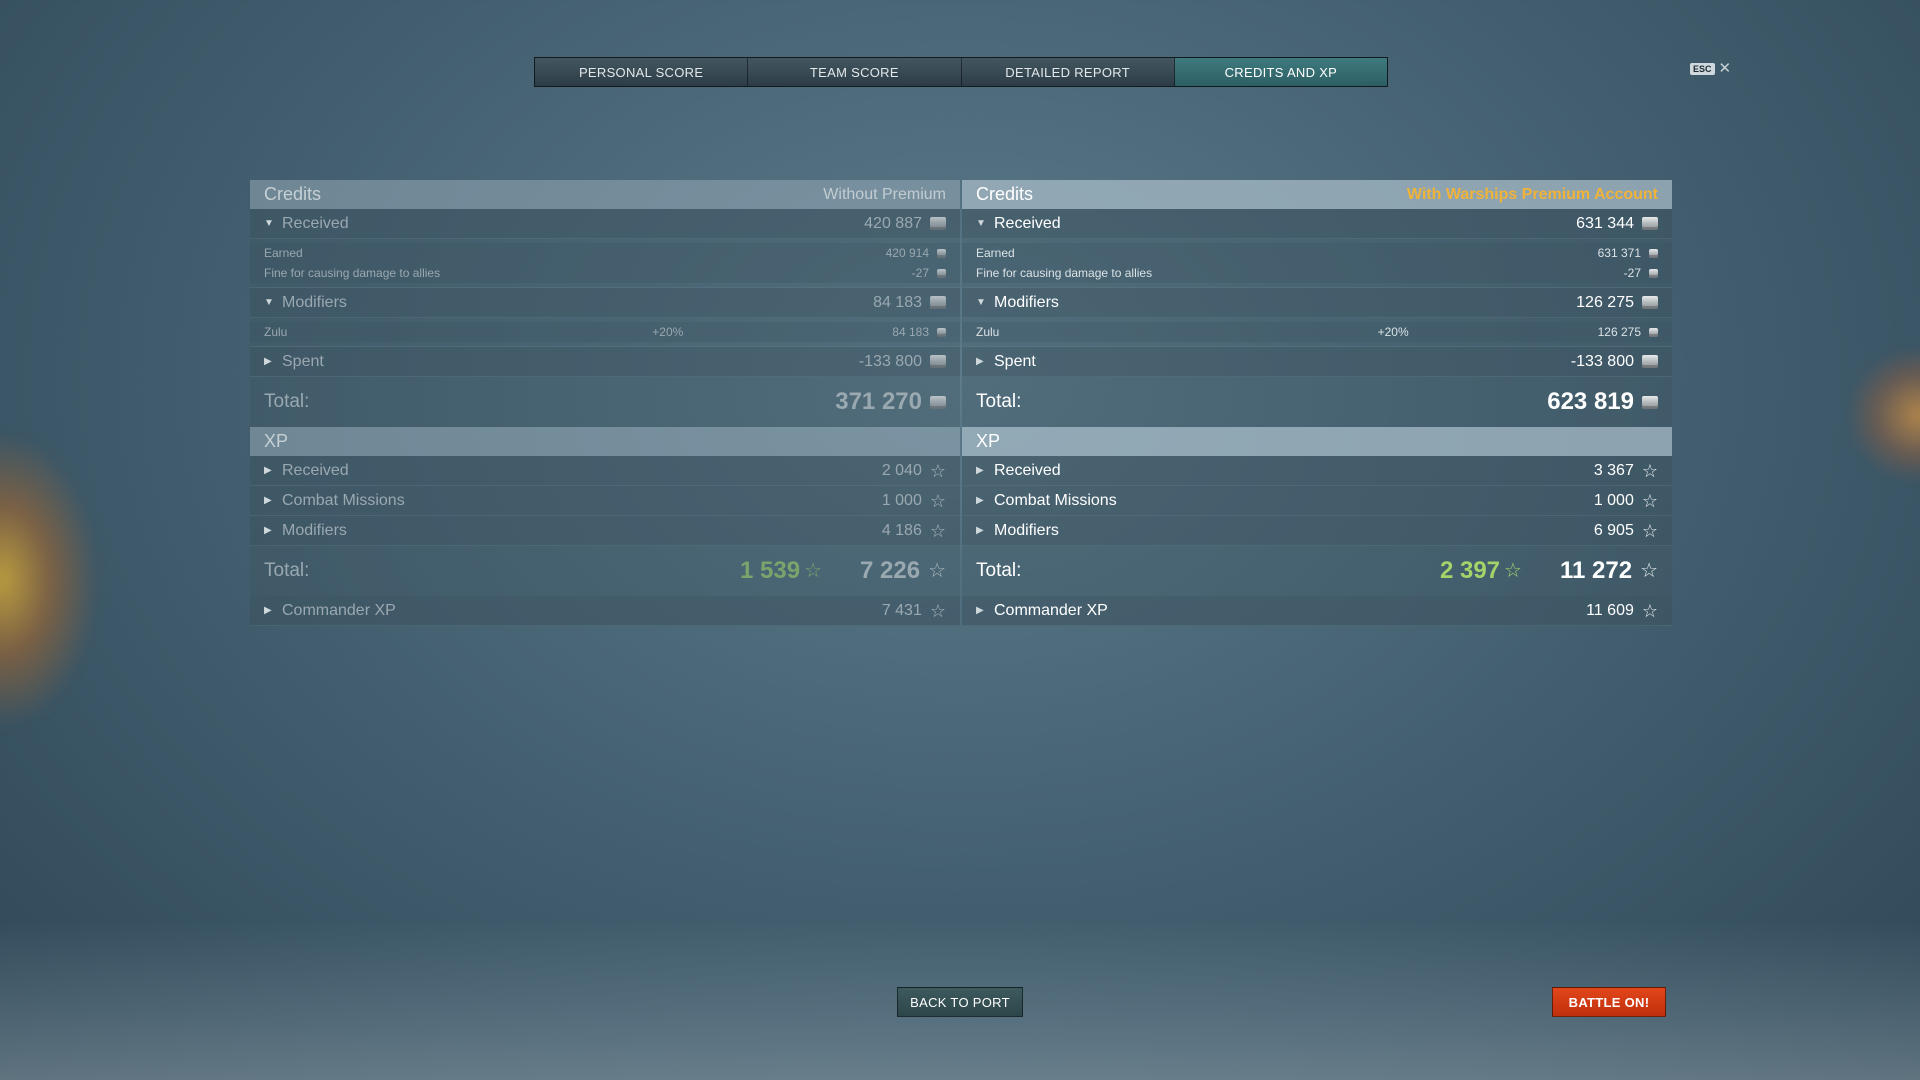 The height and width of the screenshot is (1080, 1920). I want to click on xp-total-value: 7 226, so click(890, 570).